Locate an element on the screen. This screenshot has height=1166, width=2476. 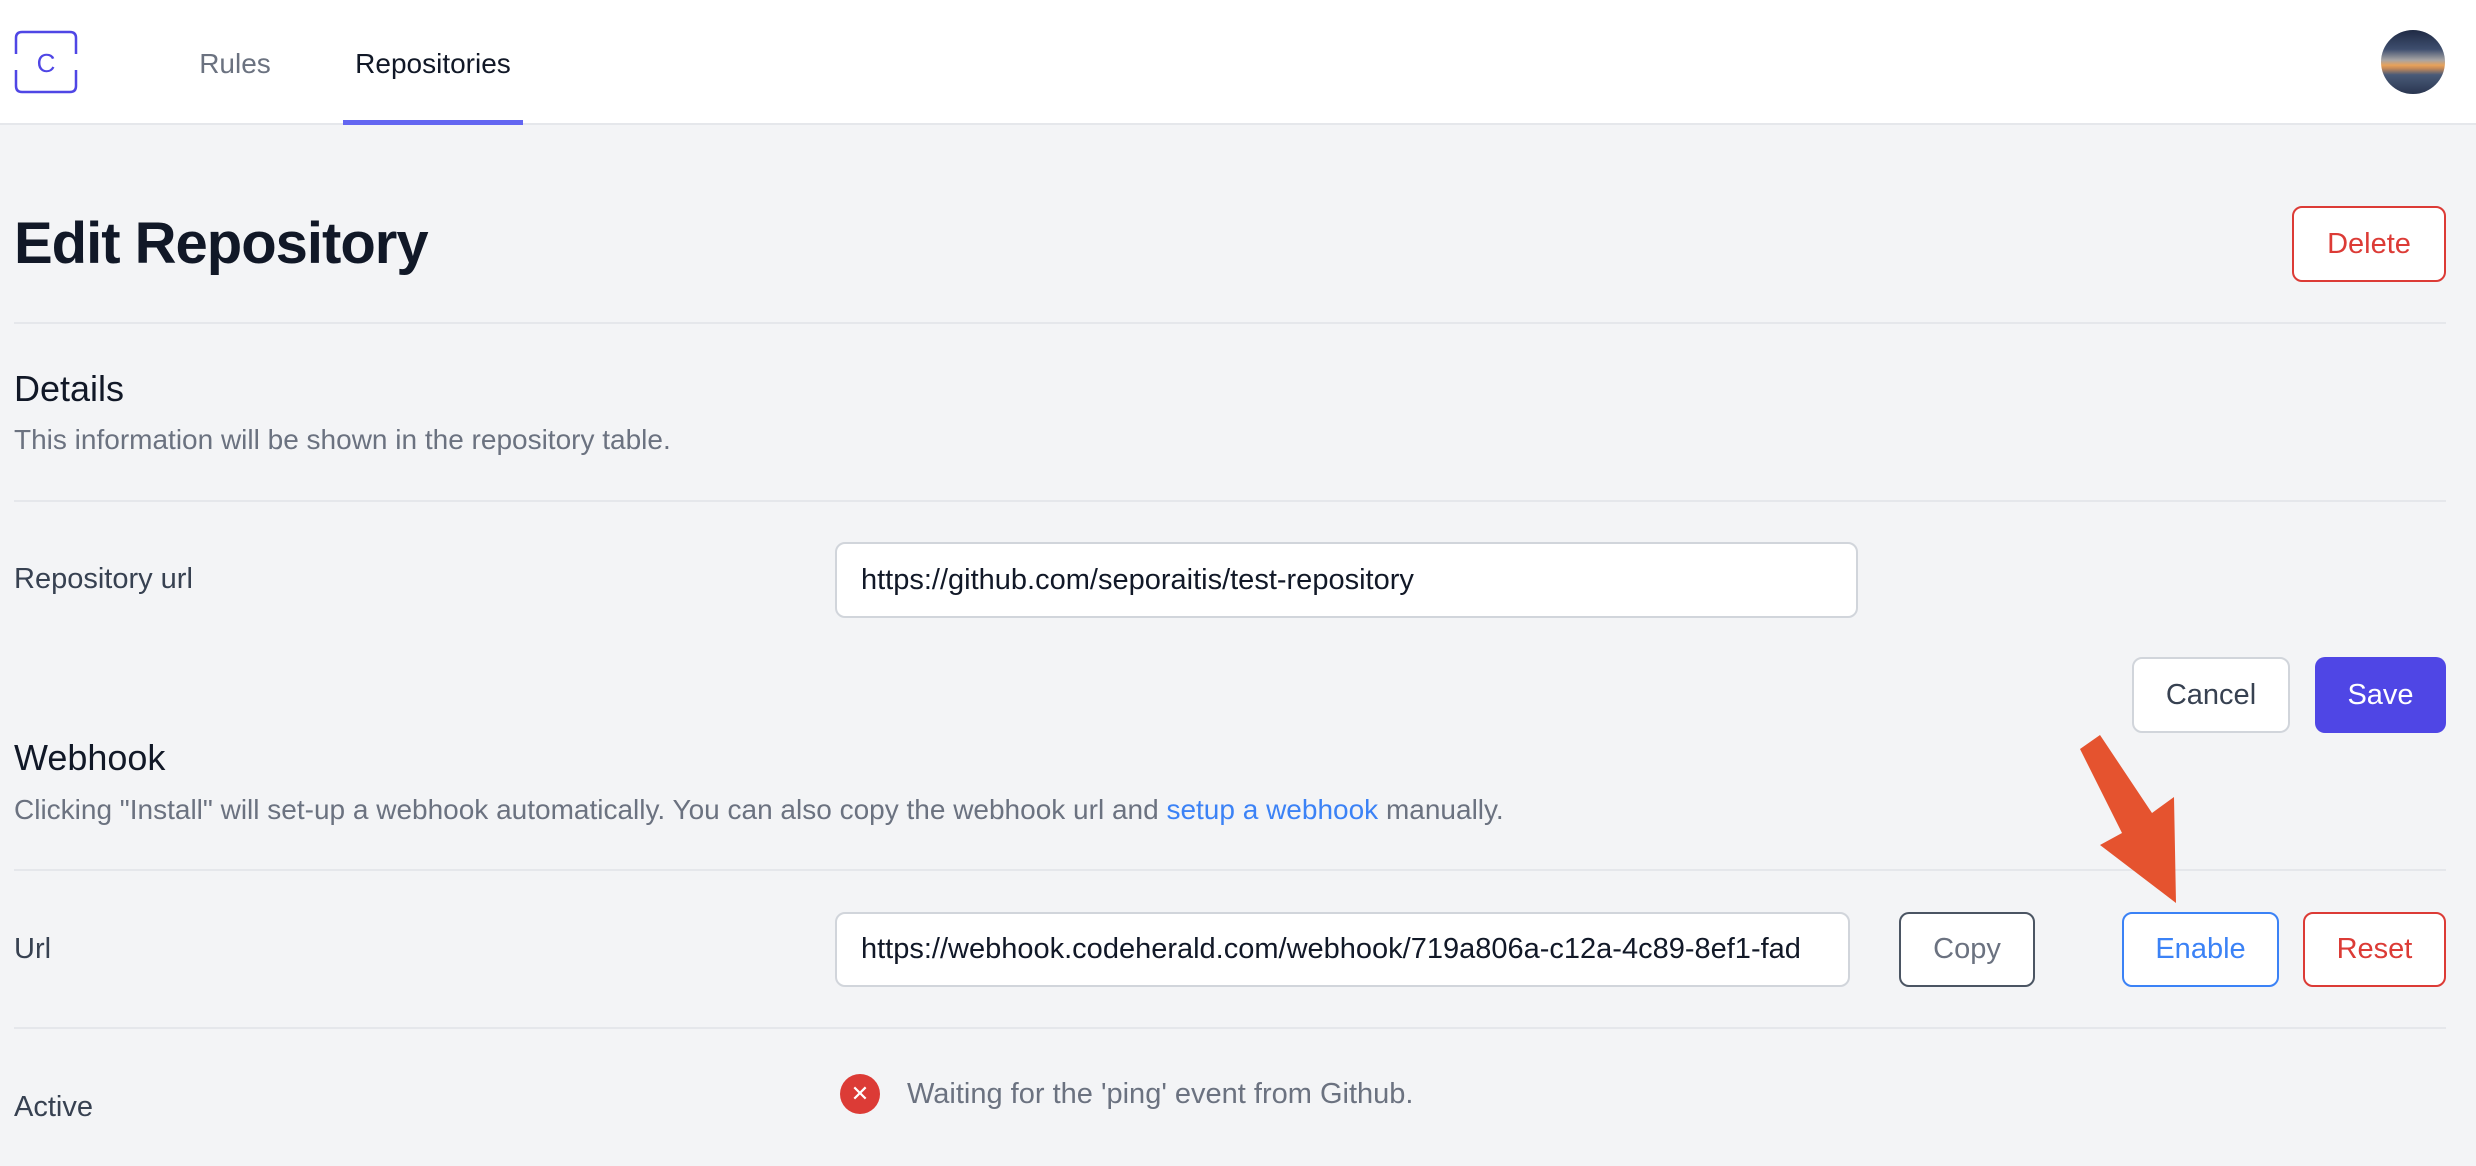
active-label: Active is located at coordinates (53, 1107).